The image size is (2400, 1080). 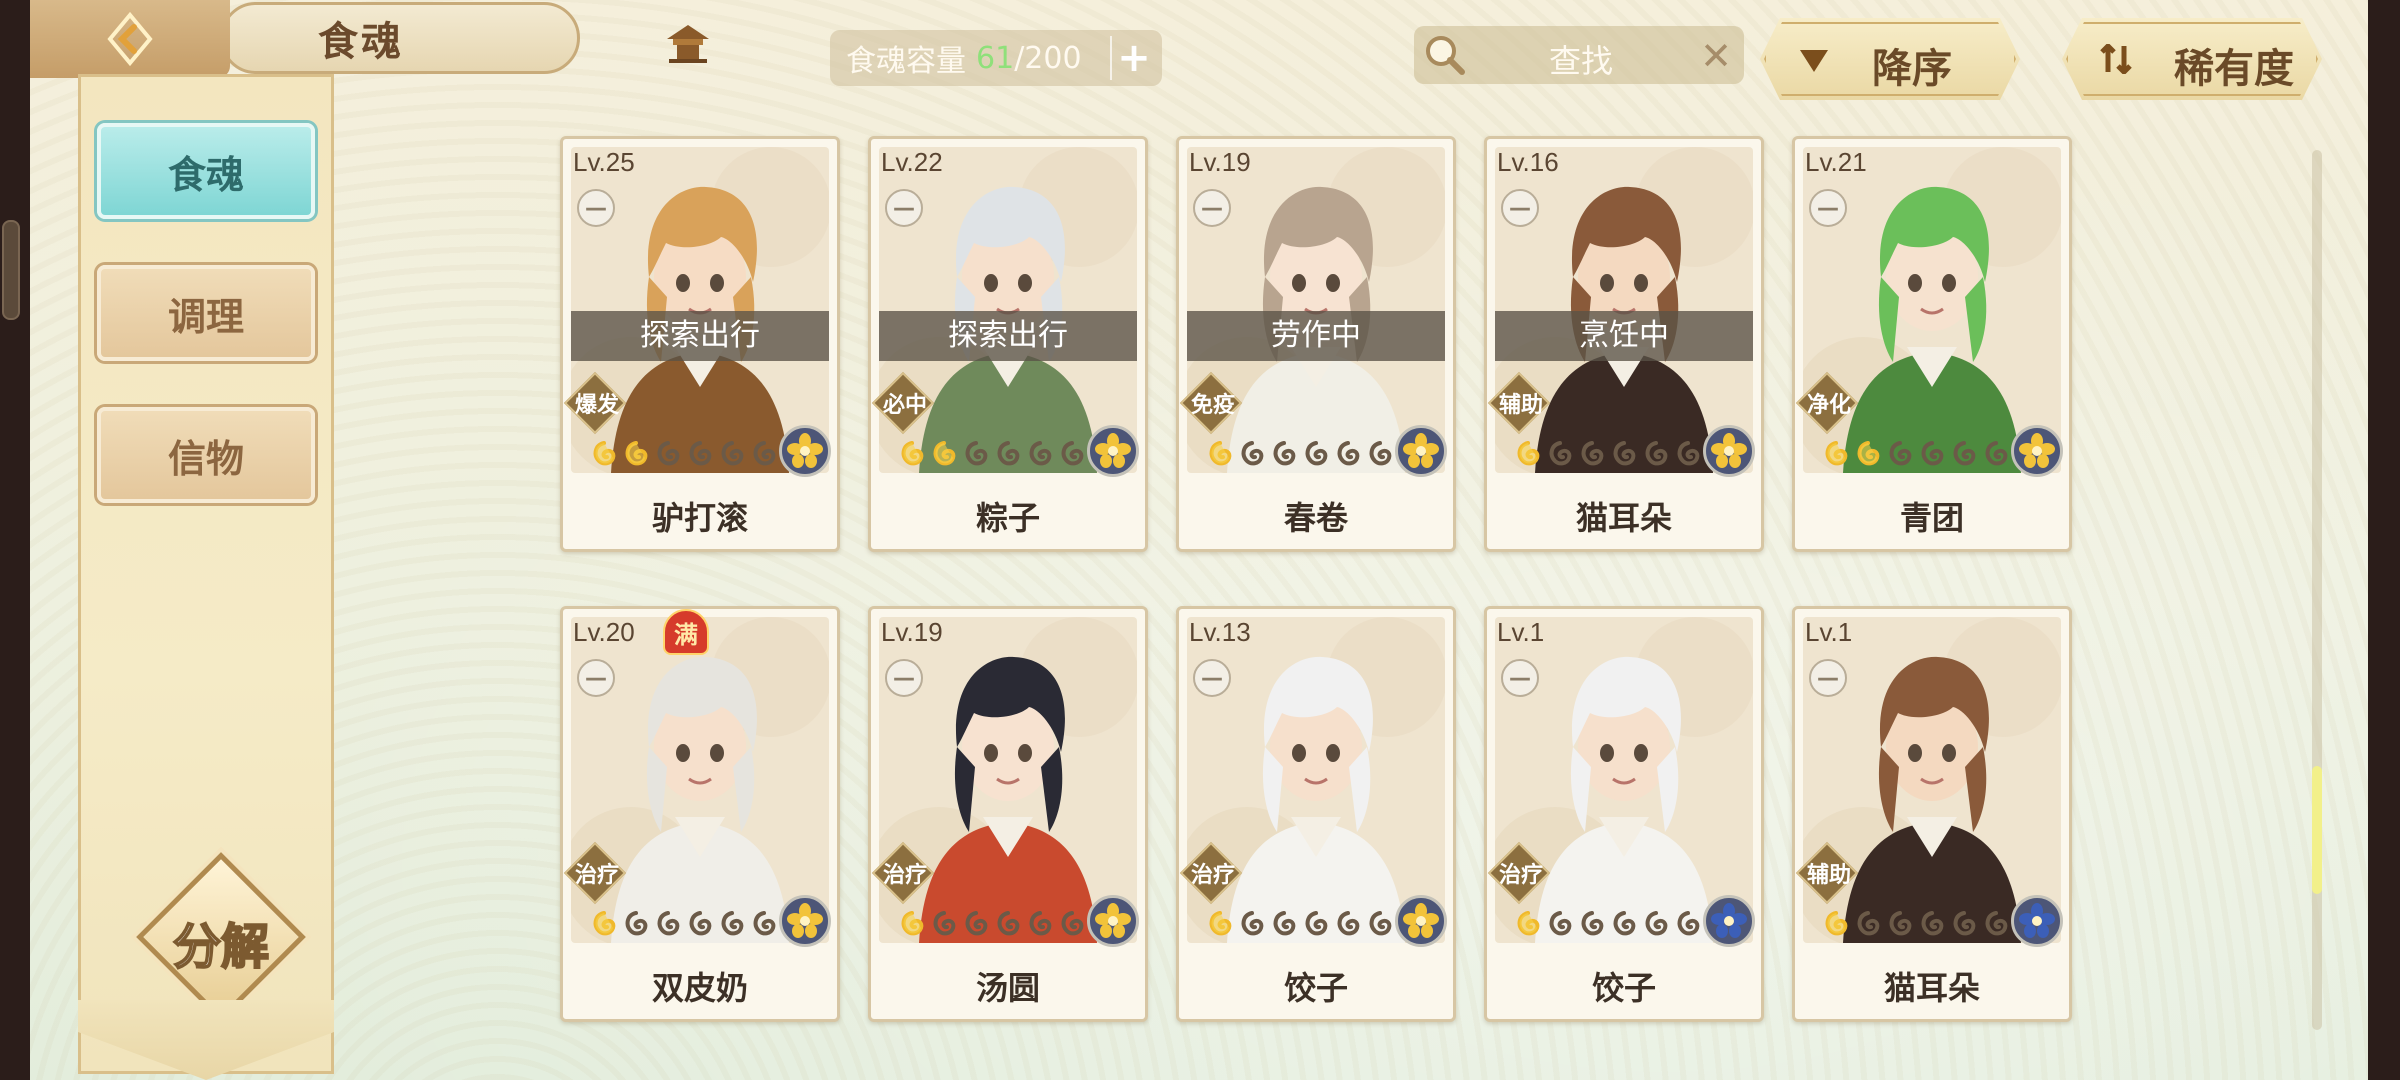 I want to click on role-badge: 治疗, so click(x=1211, y=873).